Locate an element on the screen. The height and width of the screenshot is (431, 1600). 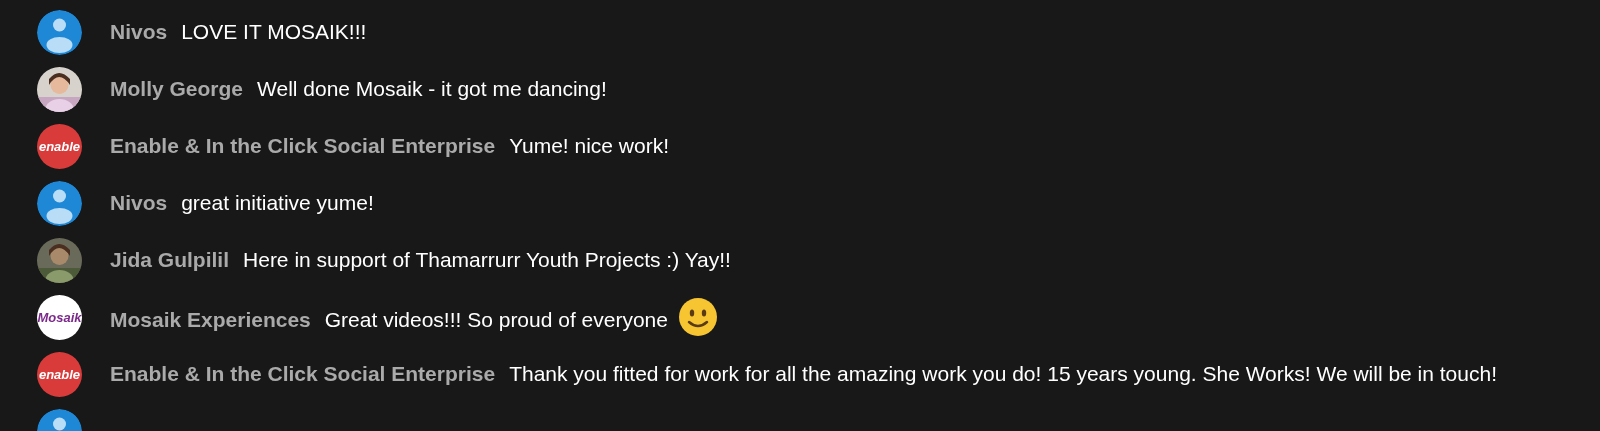
author-name: Molly George is located at coordinates (177, 88).